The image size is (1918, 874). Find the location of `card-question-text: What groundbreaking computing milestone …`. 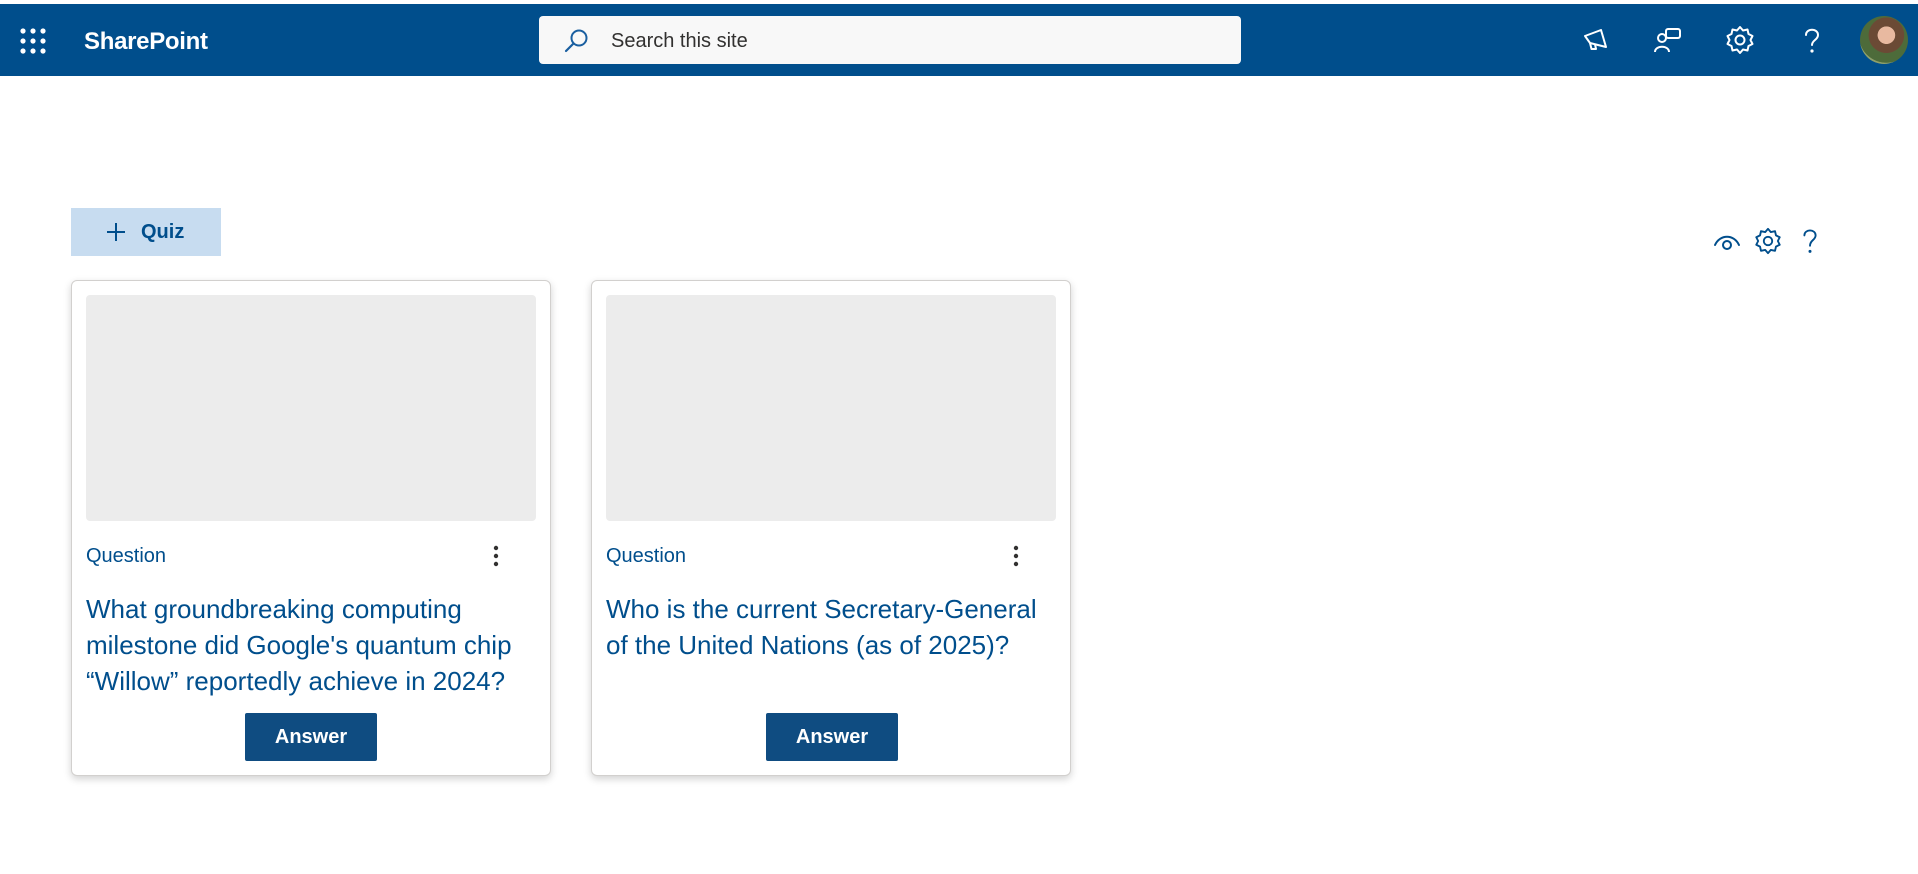

card-question-text: What groundbreaking computing milestone … is located at coordinates (299, 645).